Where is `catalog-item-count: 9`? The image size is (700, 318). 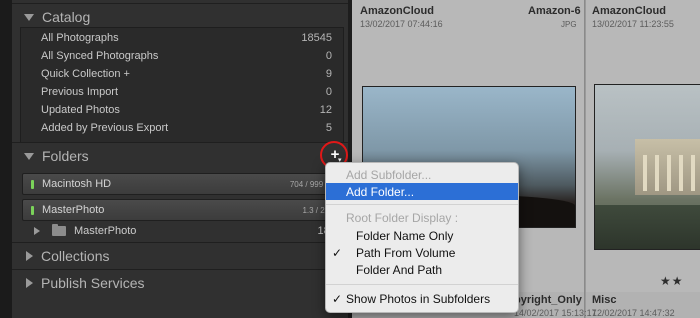 catalog-item-count: 9 is located at coordinates (328, 74).